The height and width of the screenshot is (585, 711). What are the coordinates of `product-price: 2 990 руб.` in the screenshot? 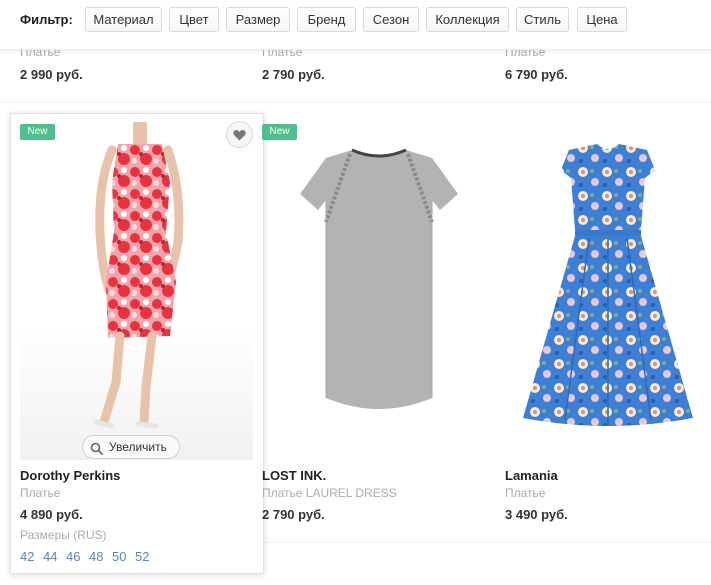 It's located at (51, 74).